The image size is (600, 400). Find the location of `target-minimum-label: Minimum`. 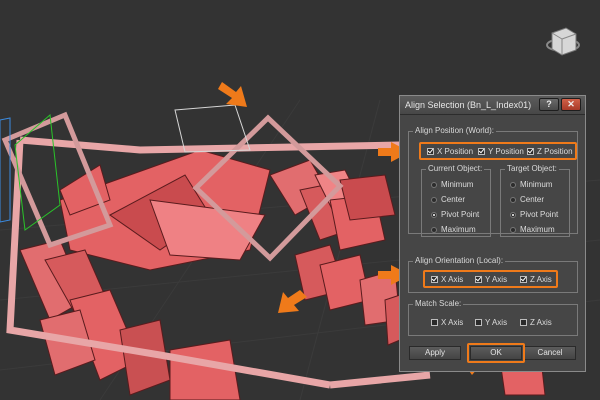

target-minimum-label: Minimum is located at coordinates (536, 184).